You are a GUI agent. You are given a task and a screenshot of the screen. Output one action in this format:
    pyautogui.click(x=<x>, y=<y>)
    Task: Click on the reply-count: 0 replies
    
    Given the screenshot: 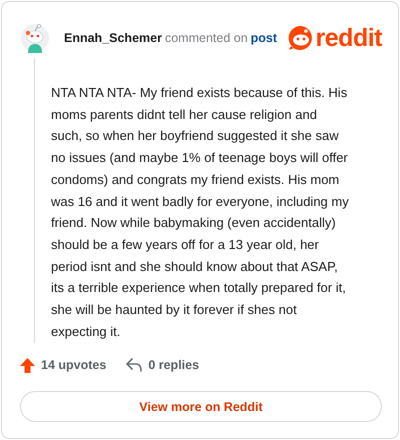 What is the action you would take?
    pyautogui.click(x=174, y=365)
    